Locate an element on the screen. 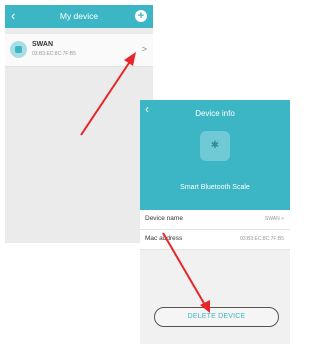 This screenshot has width=320, height=344. arrow-to-device-row is located at coordinates (108, 94).